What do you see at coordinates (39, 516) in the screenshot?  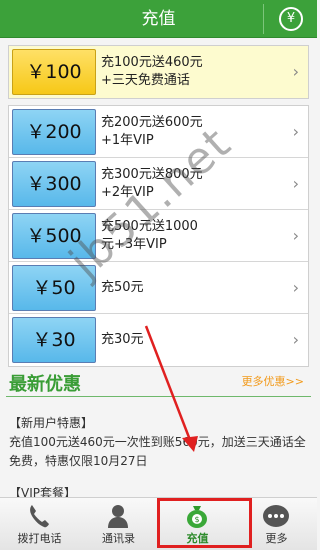 I see `phone-icon` at bounding box center [39, 516].